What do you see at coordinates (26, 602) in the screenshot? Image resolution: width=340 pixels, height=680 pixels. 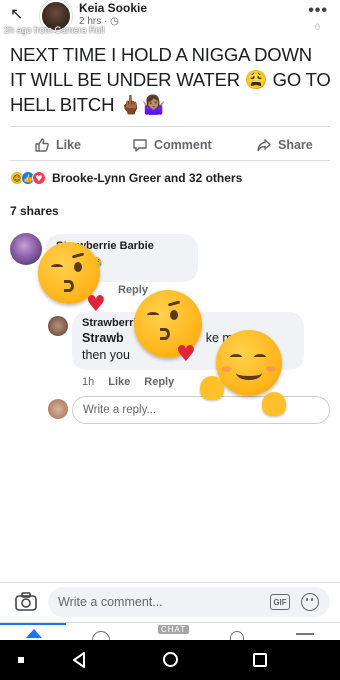 I see `camera-icon` at bounding box center [26, 602].